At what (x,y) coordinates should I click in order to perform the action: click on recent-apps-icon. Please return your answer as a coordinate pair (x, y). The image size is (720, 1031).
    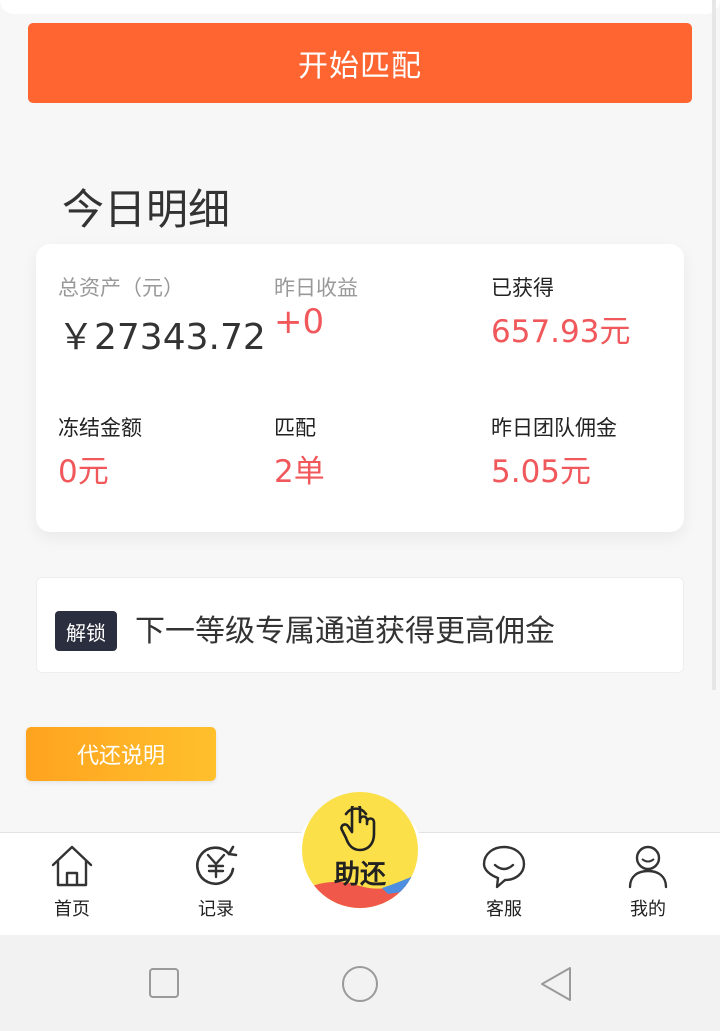
    Looking at the image, I should click on (164, 983).